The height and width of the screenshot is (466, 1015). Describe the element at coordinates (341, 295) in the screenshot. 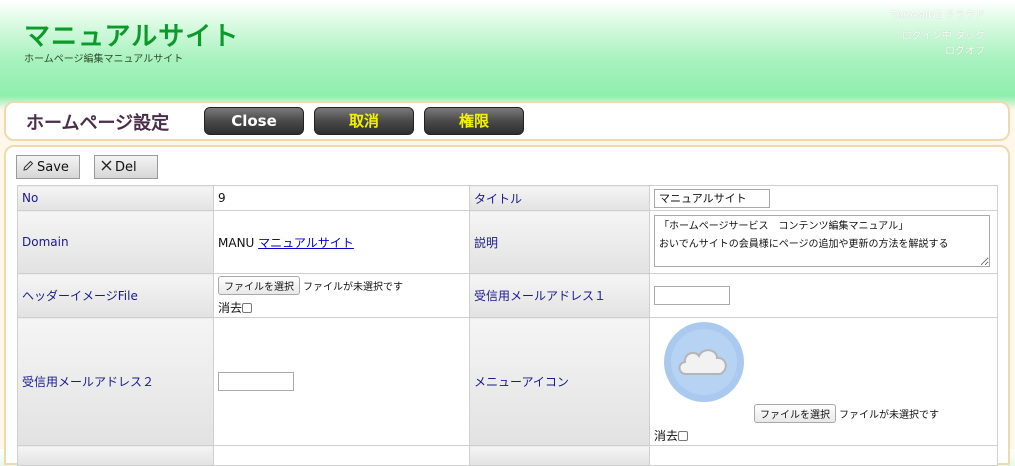

I see `header-image-cell: ファイルを選択 ファイルが未選択です 消去` at that location.